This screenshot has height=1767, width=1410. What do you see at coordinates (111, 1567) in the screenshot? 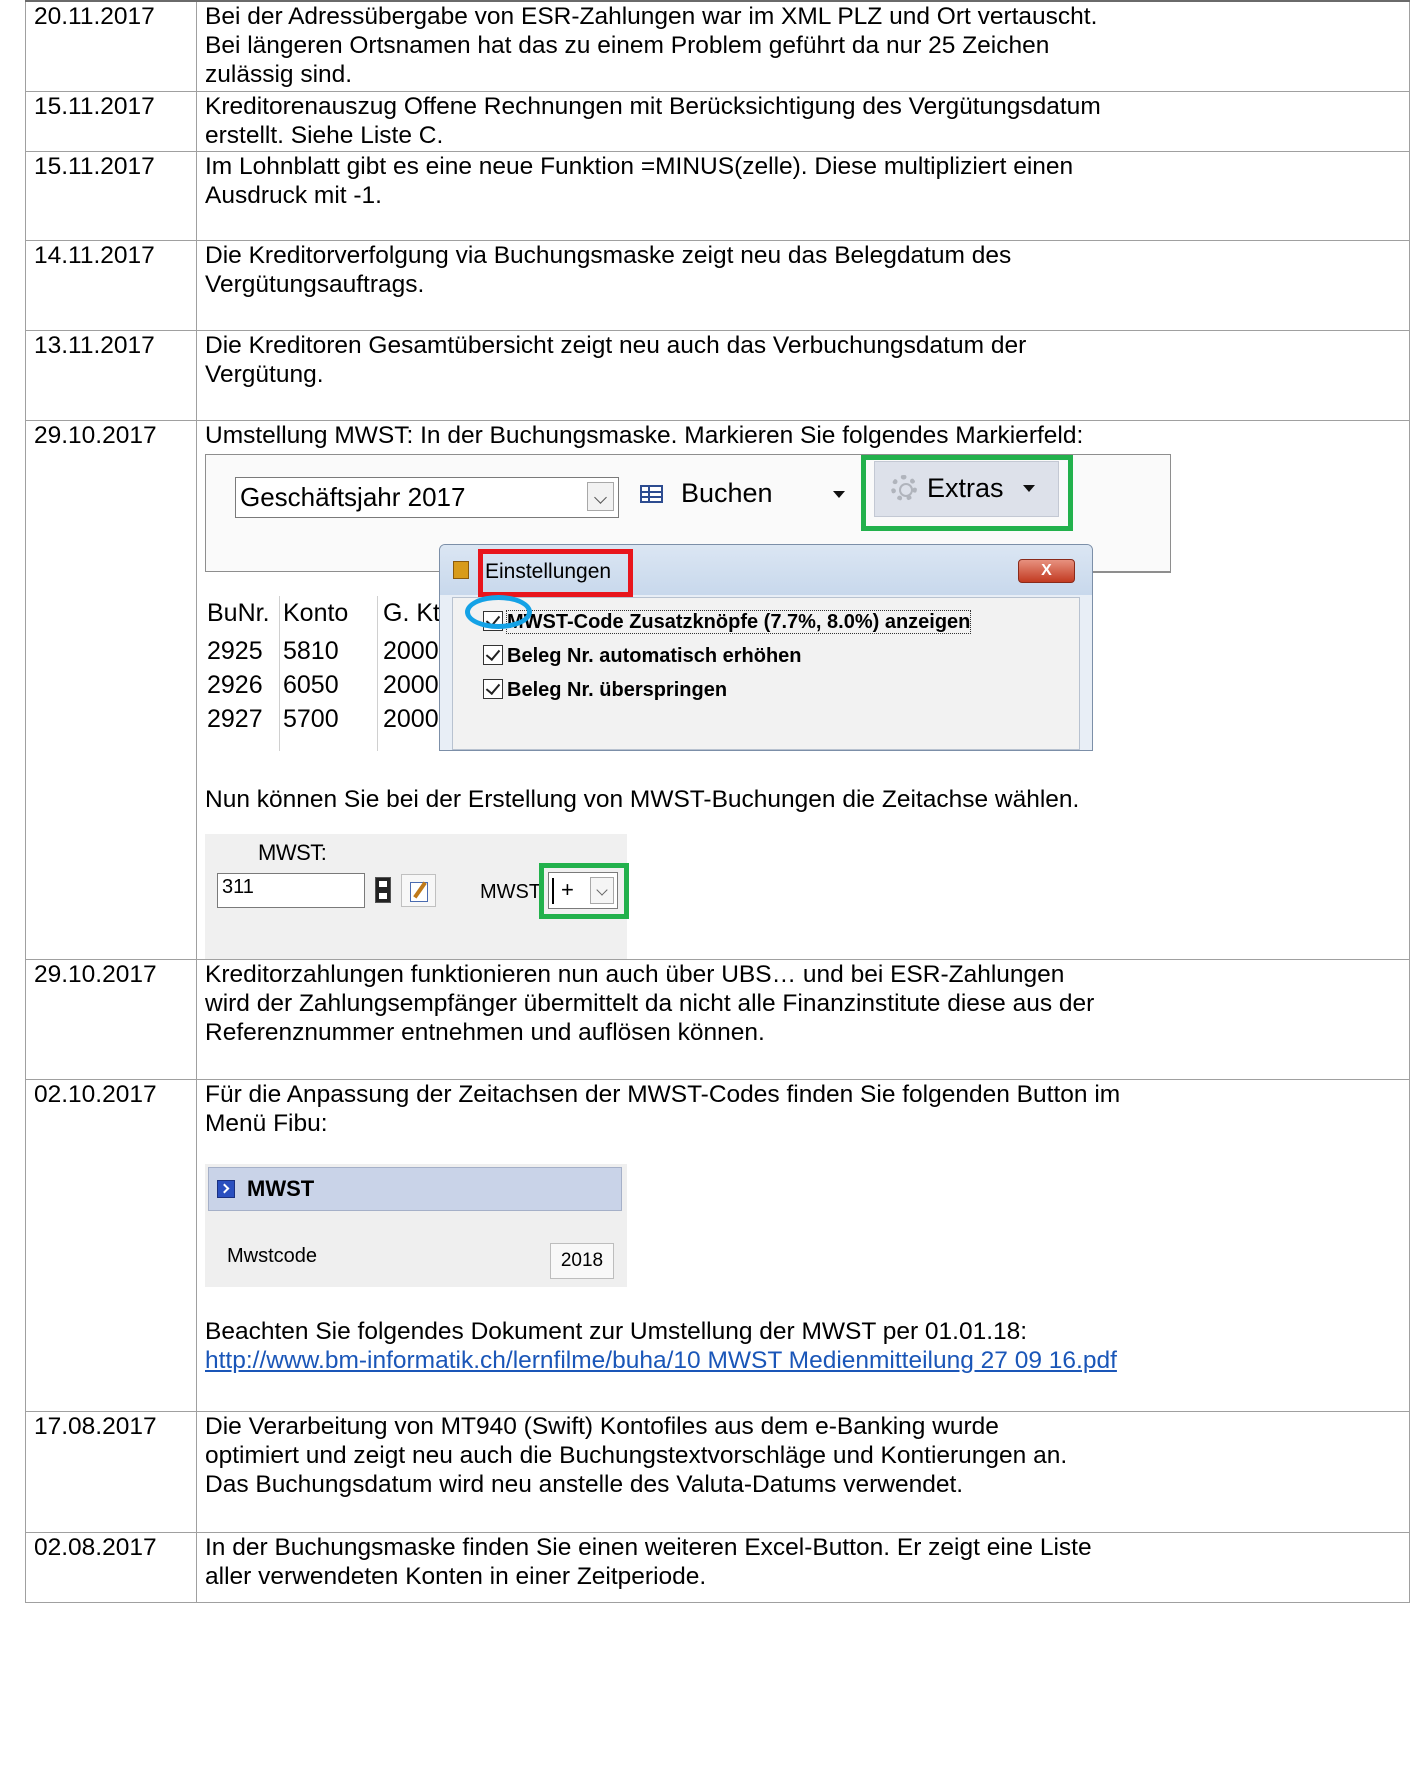
I see `entry-date: 02.08.2017` at bounding box center [111, 1567].